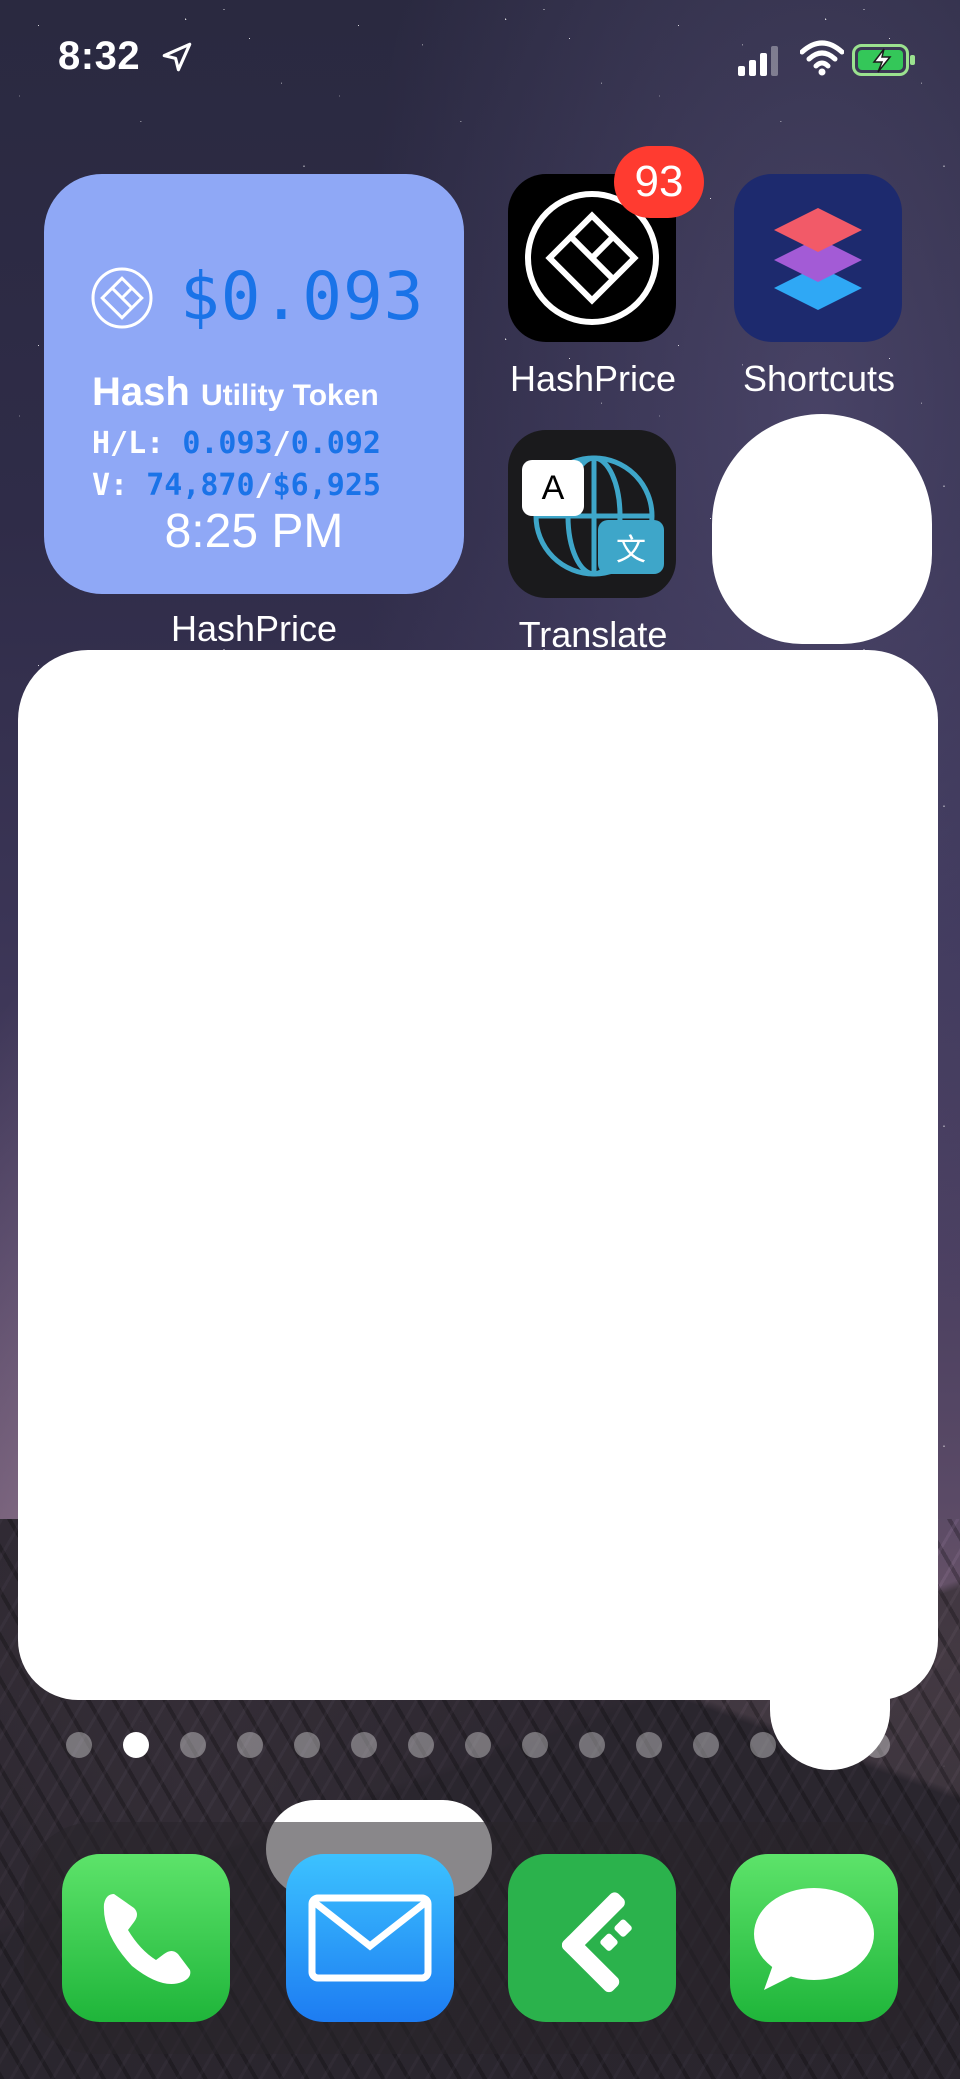 The width and height of the screenshot is (960, 2079). What do you see at coordinates (254, 628) in the screenshot?
I see `widget-label: HashPrice` at bounding box center [254, 628].